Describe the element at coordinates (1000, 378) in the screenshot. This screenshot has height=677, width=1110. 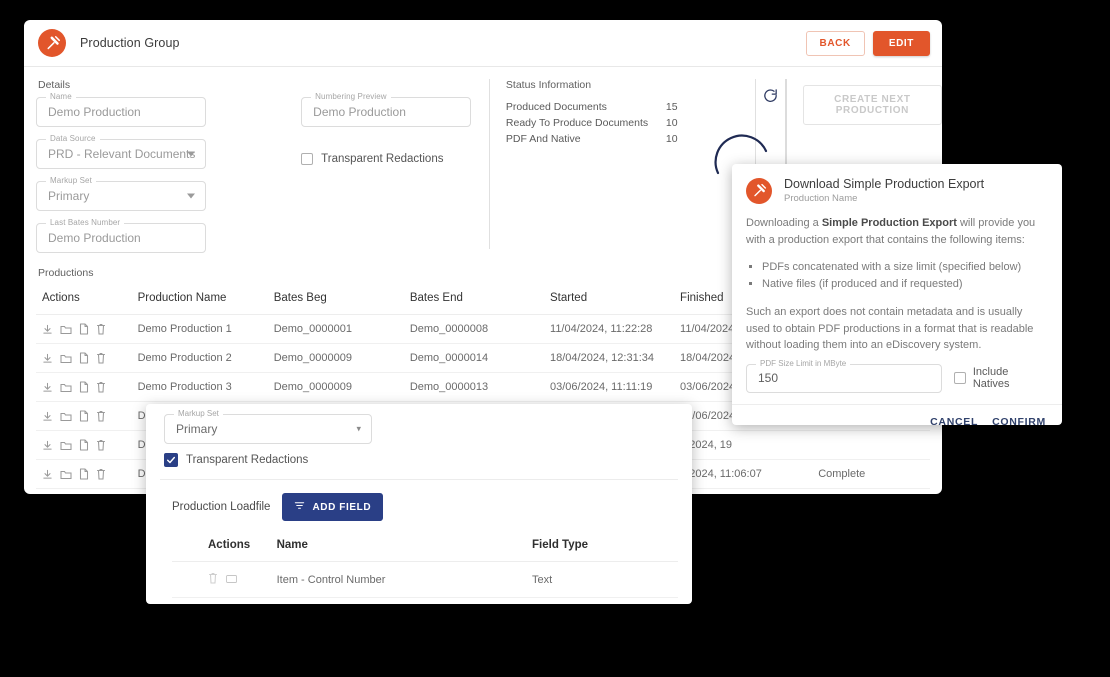
I see `include-natives-row: Include Natives` at that location.